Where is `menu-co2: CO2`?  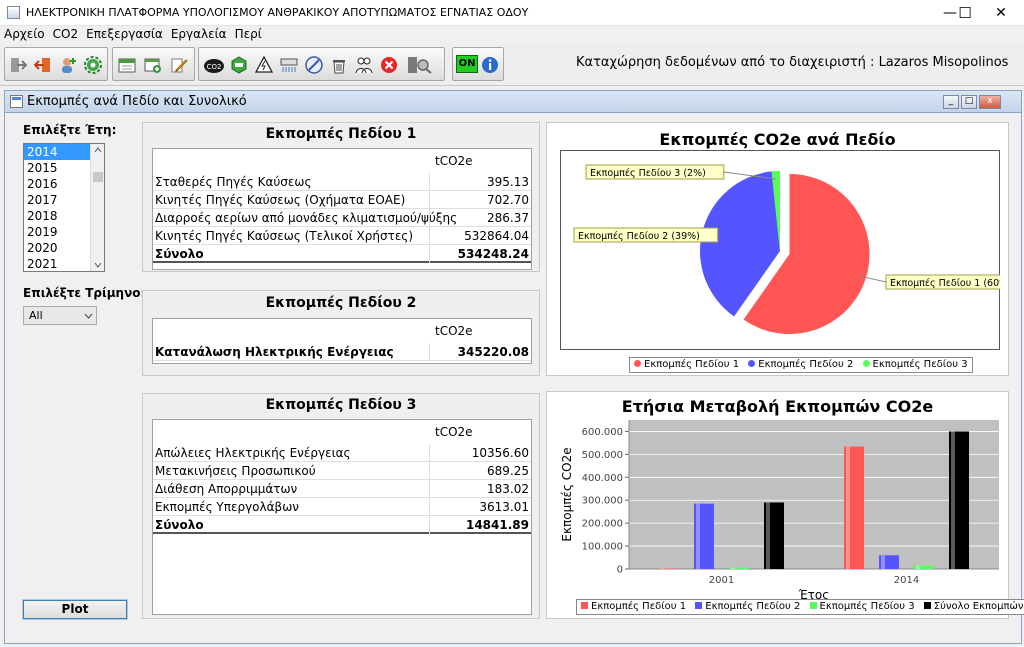
menu-co2: CO2 is located at coordinates (65, 33).